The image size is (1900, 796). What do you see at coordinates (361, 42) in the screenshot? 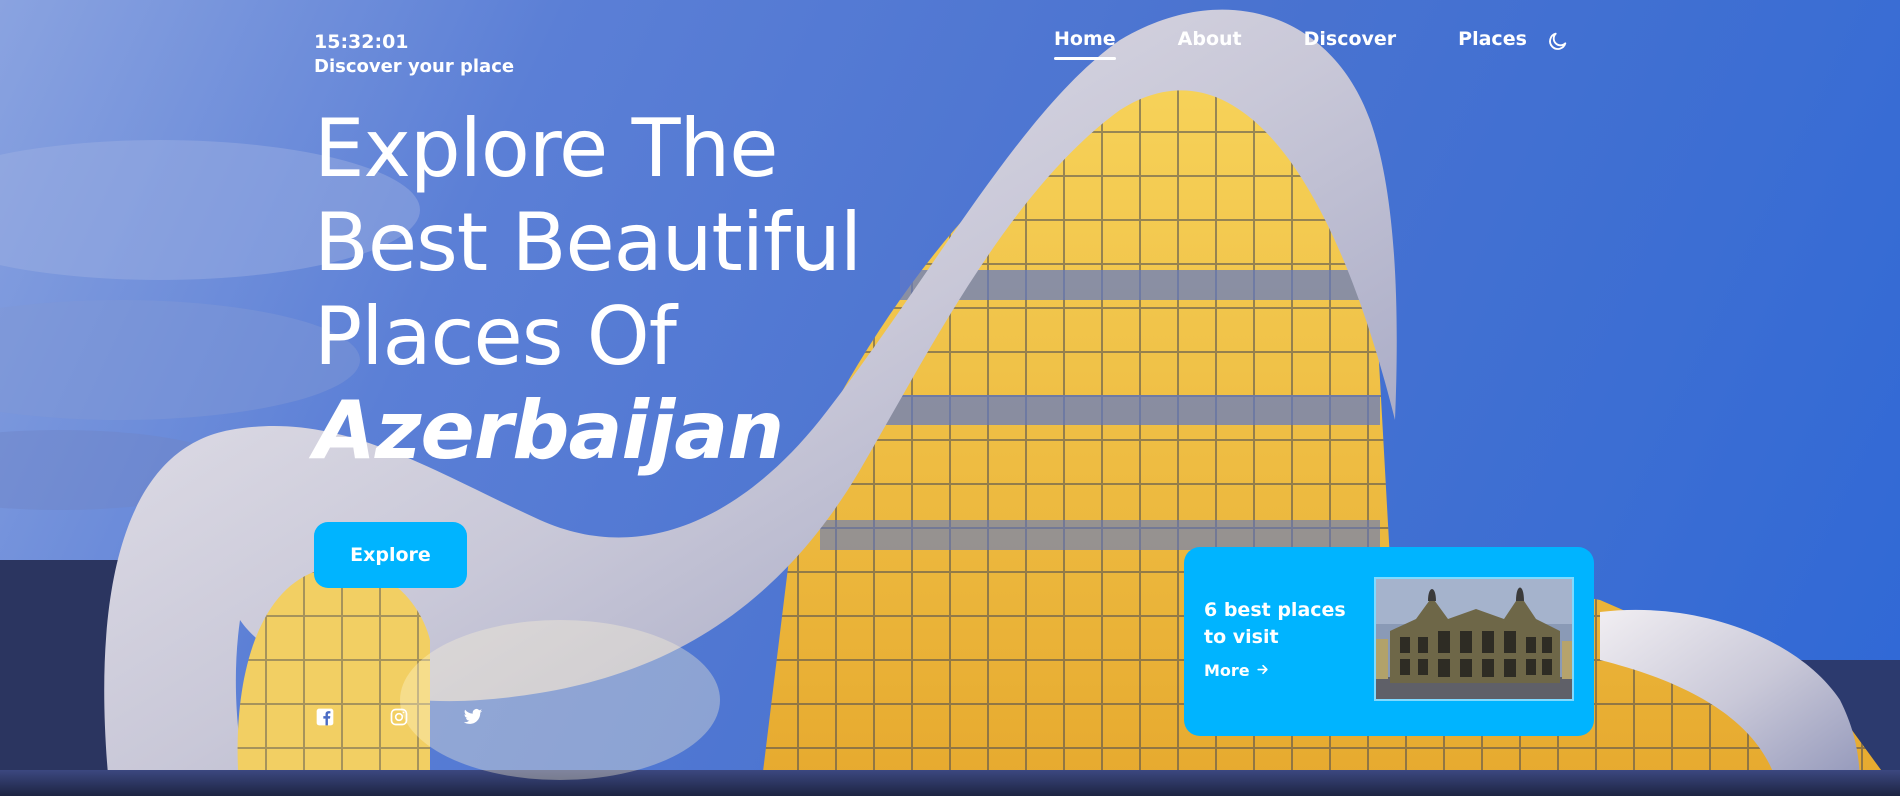
I see `clock-time: 15:32:01` at bounding box center [361, 42].